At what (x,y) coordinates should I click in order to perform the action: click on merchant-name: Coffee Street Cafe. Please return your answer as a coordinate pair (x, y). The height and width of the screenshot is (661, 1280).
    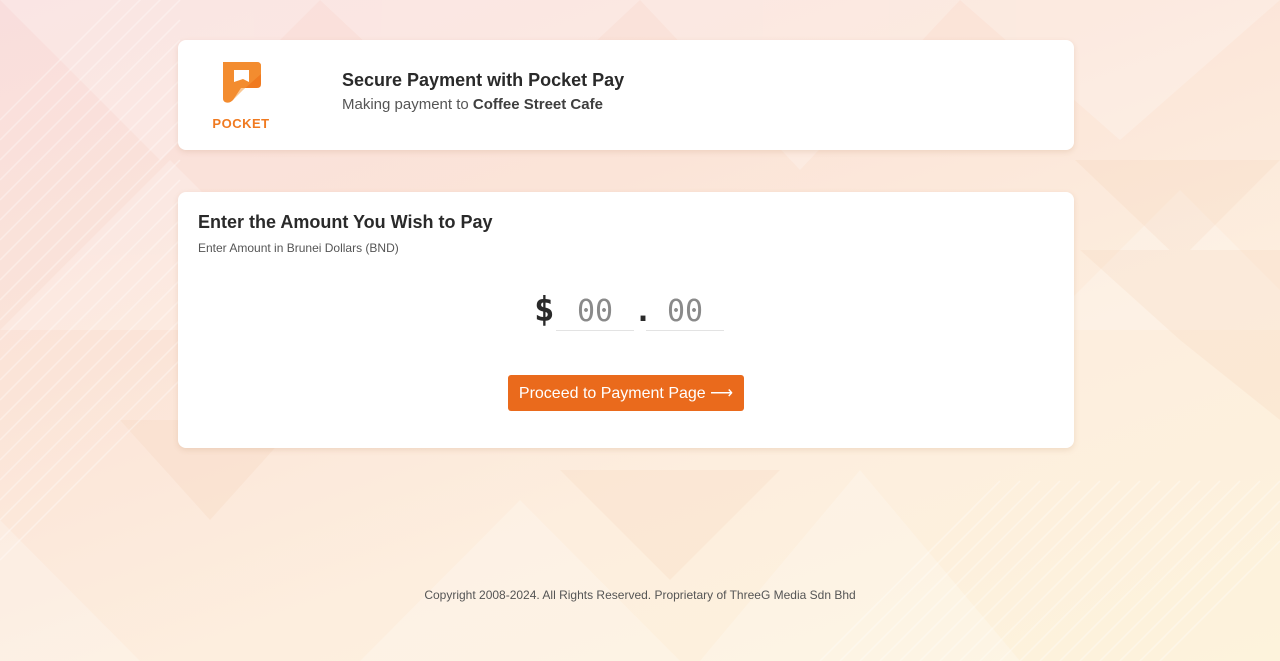
    Looking at the image, I should click on (537, 104).